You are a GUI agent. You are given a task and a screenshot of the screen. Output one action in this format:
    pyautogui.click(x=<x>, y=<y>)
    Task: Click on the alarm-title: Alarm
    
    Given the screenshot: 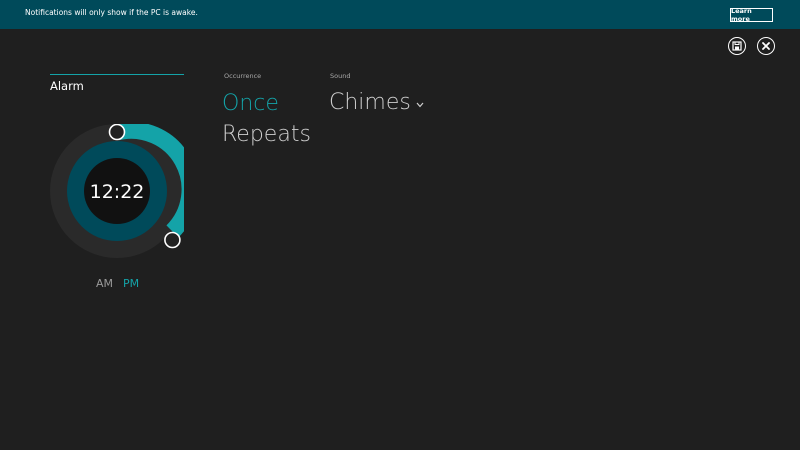 What is the action you would take?
    pyautogui.click(x=67, y=86)
    